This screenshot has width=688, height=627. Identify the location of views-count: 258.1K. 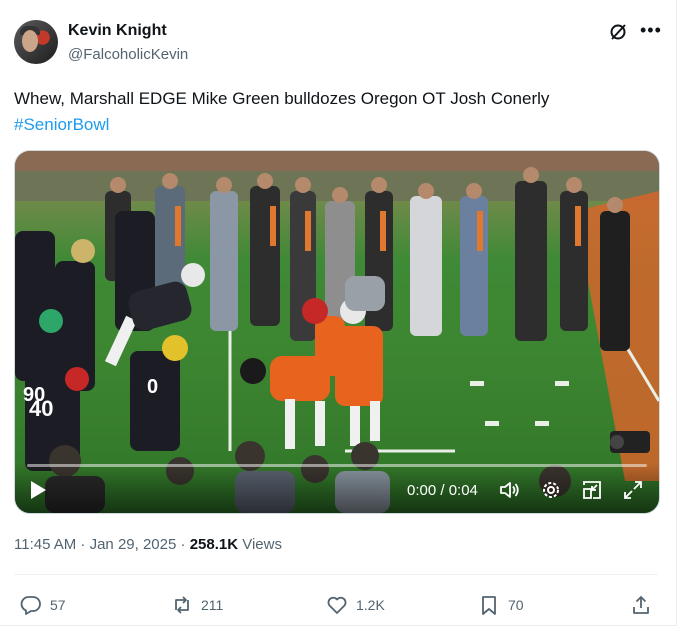
(214, 544).